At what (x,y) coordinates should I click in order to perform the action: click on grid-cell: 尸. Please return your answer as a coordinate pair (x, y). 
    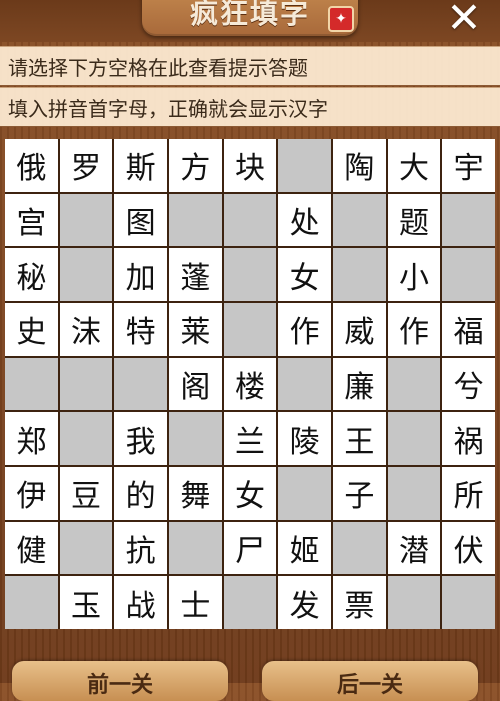
    Looking at the image, I should click on (250, 548).